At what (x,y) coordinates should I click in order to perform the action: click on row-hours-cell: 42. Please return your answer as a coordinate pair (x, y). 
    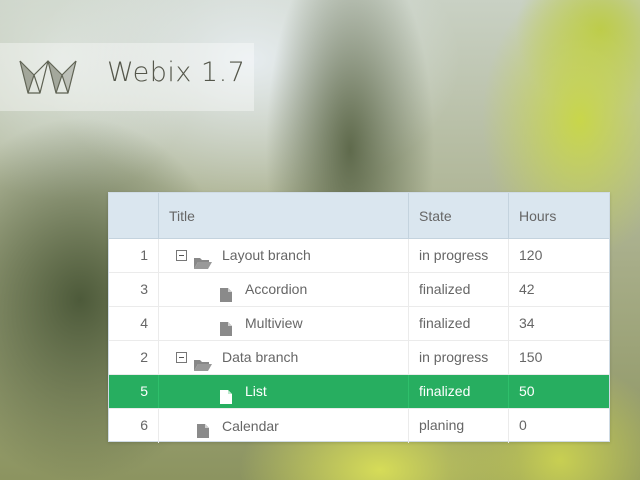
    Looking at the image, I should click on (527, 289).